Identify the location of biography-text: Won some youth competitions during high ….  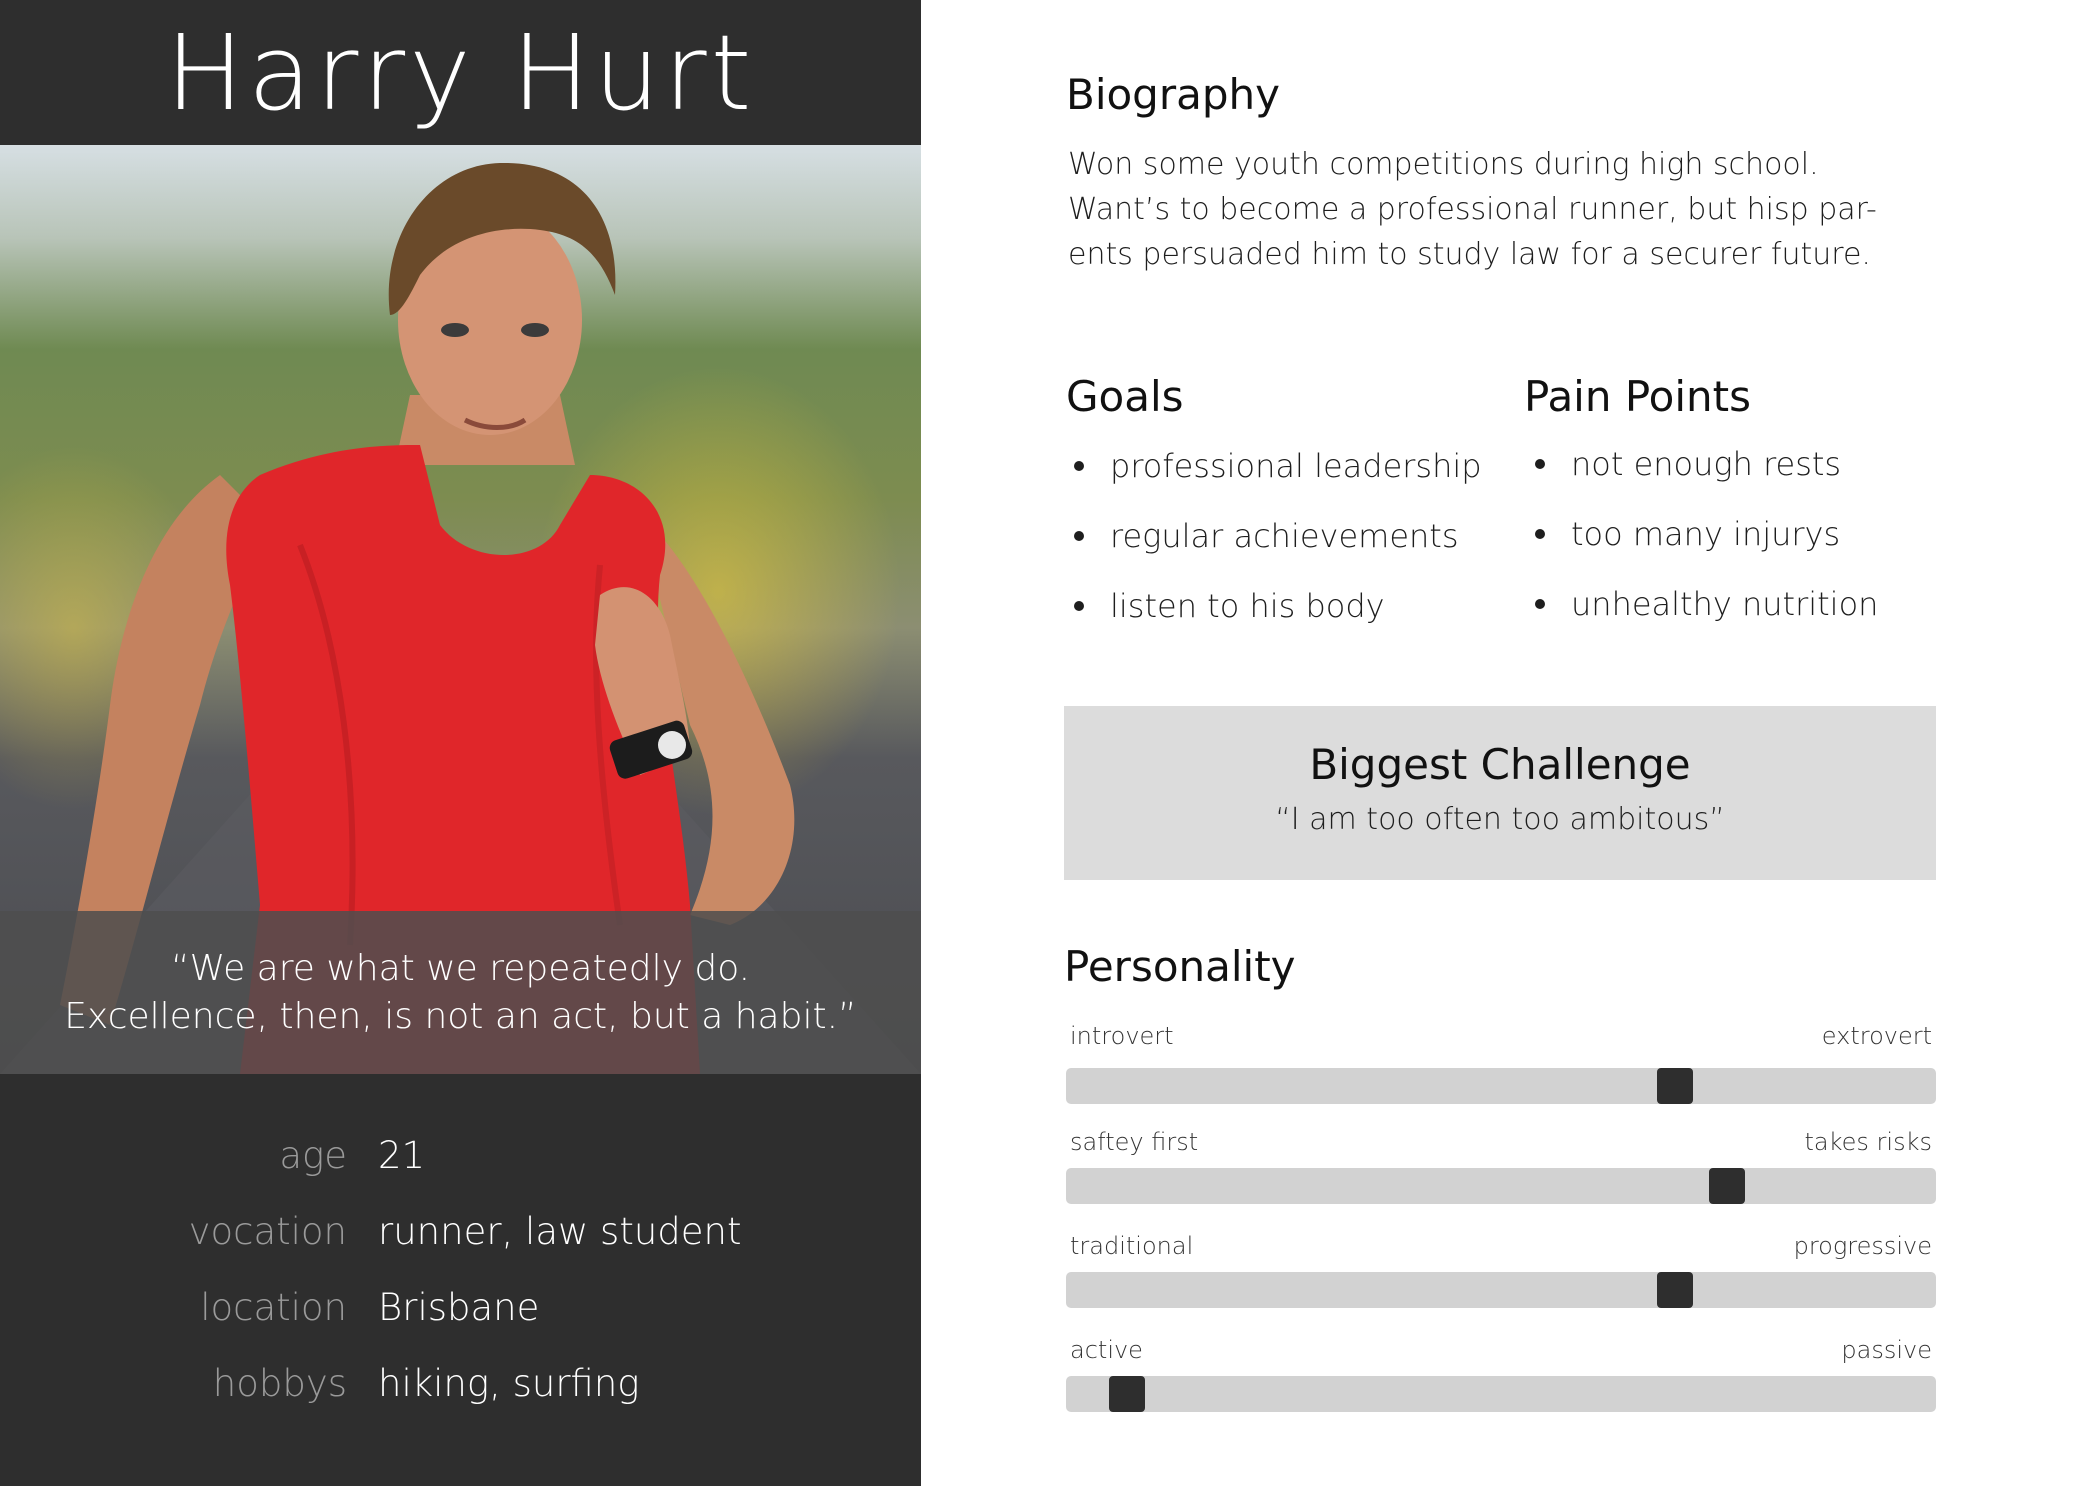
(1508, 209).